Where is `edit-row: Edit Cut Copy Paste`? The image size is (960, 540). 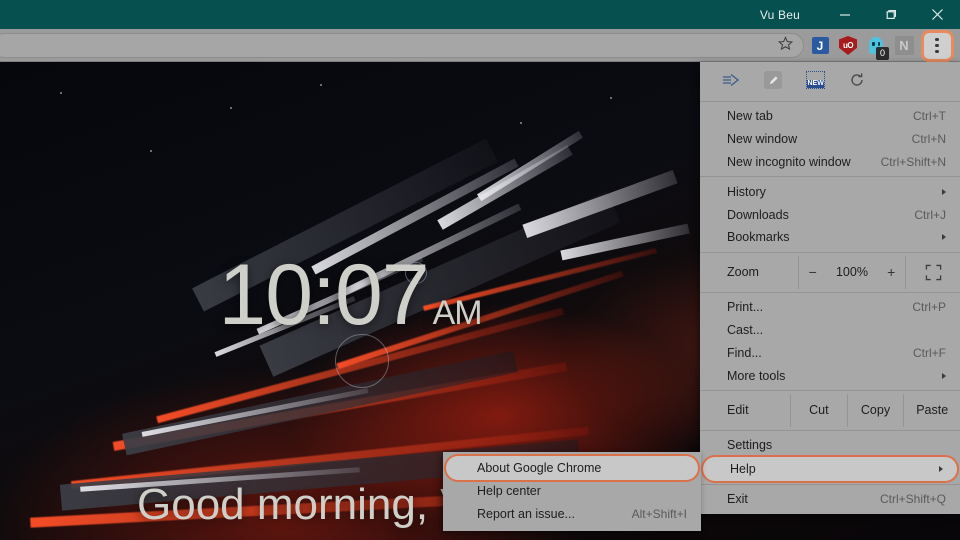 edit-row: Edit Cut Copy Paste is located at coordinates (830, 410).